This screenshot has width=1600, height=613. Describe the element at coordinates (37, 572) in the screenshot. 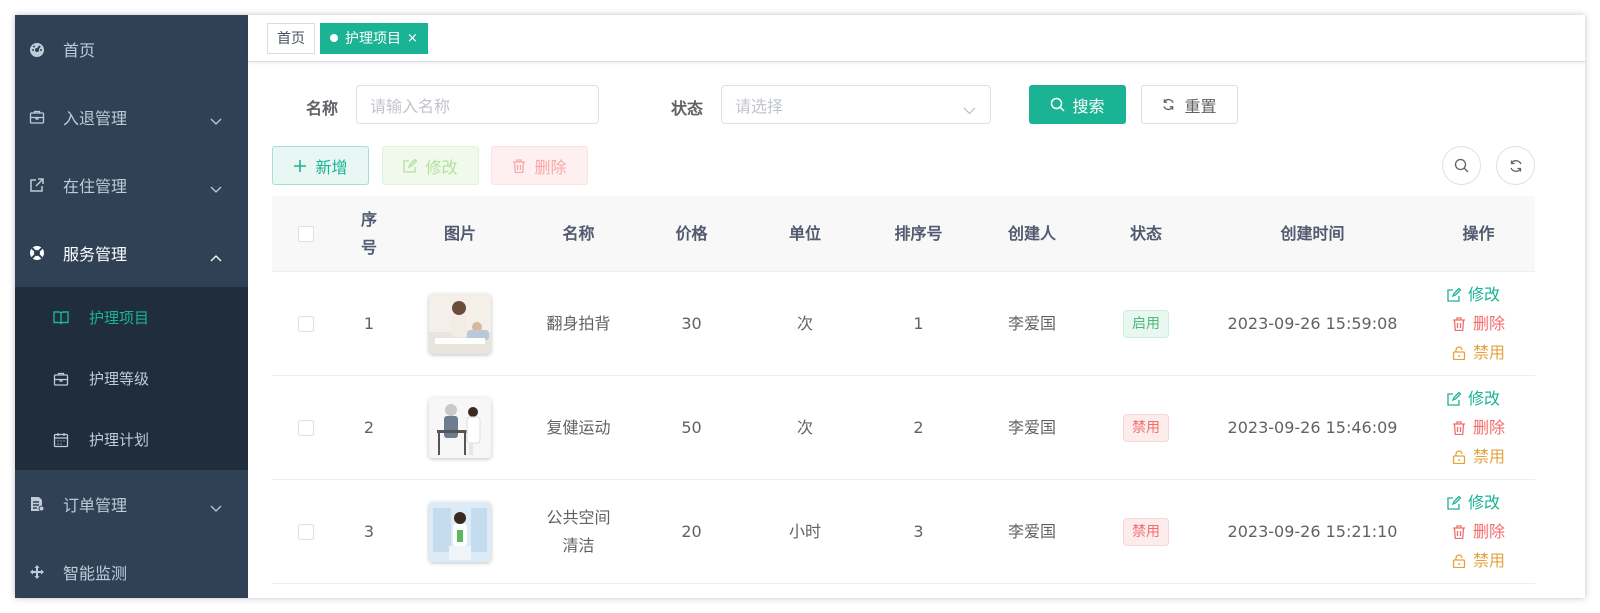

I see `move-icon` at that location.